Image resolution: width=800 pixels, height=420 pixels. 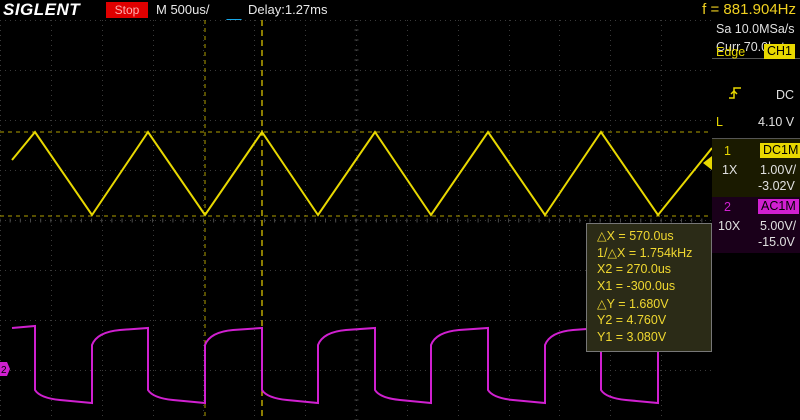 What do you see at coordinates (632, 320) in the screenshot?
I see `cursor-y2: Y2 = 4.760V` at bounding box center [632, 320].